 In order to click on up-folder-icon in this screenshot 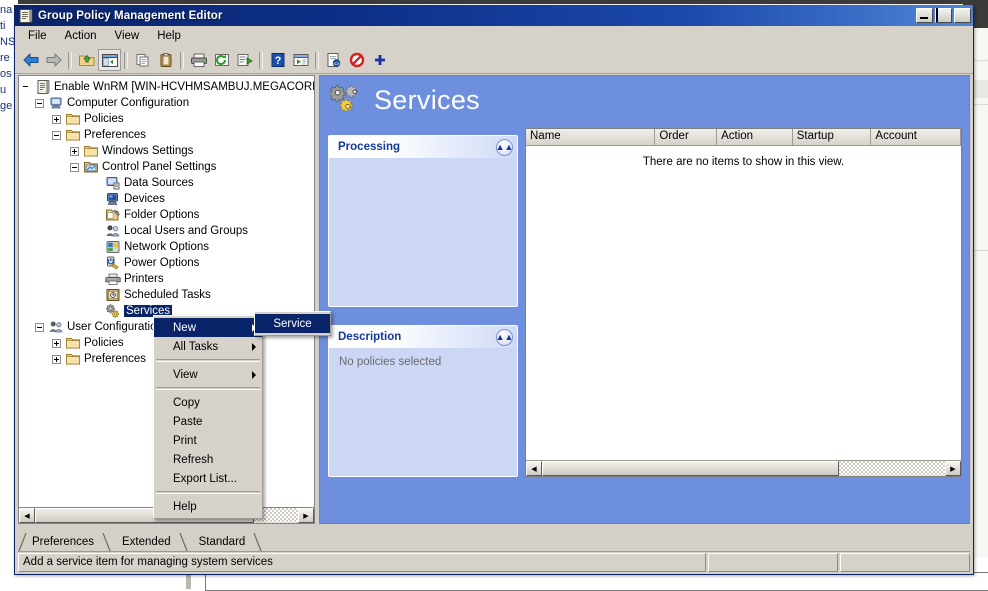, I will do `click(86, 60)`.